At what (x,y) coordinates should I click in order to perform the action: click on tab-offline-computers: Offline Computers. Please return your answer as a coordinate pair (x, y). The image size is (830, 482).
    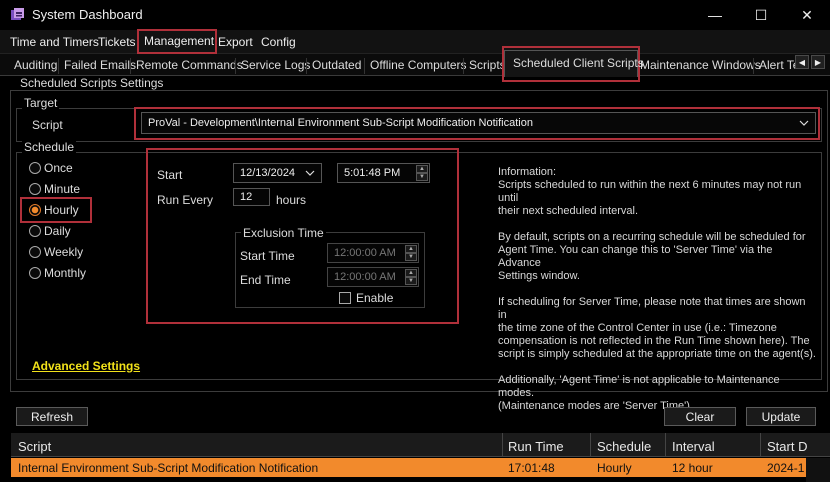
    Looking at the image, I should click on (418, 65).